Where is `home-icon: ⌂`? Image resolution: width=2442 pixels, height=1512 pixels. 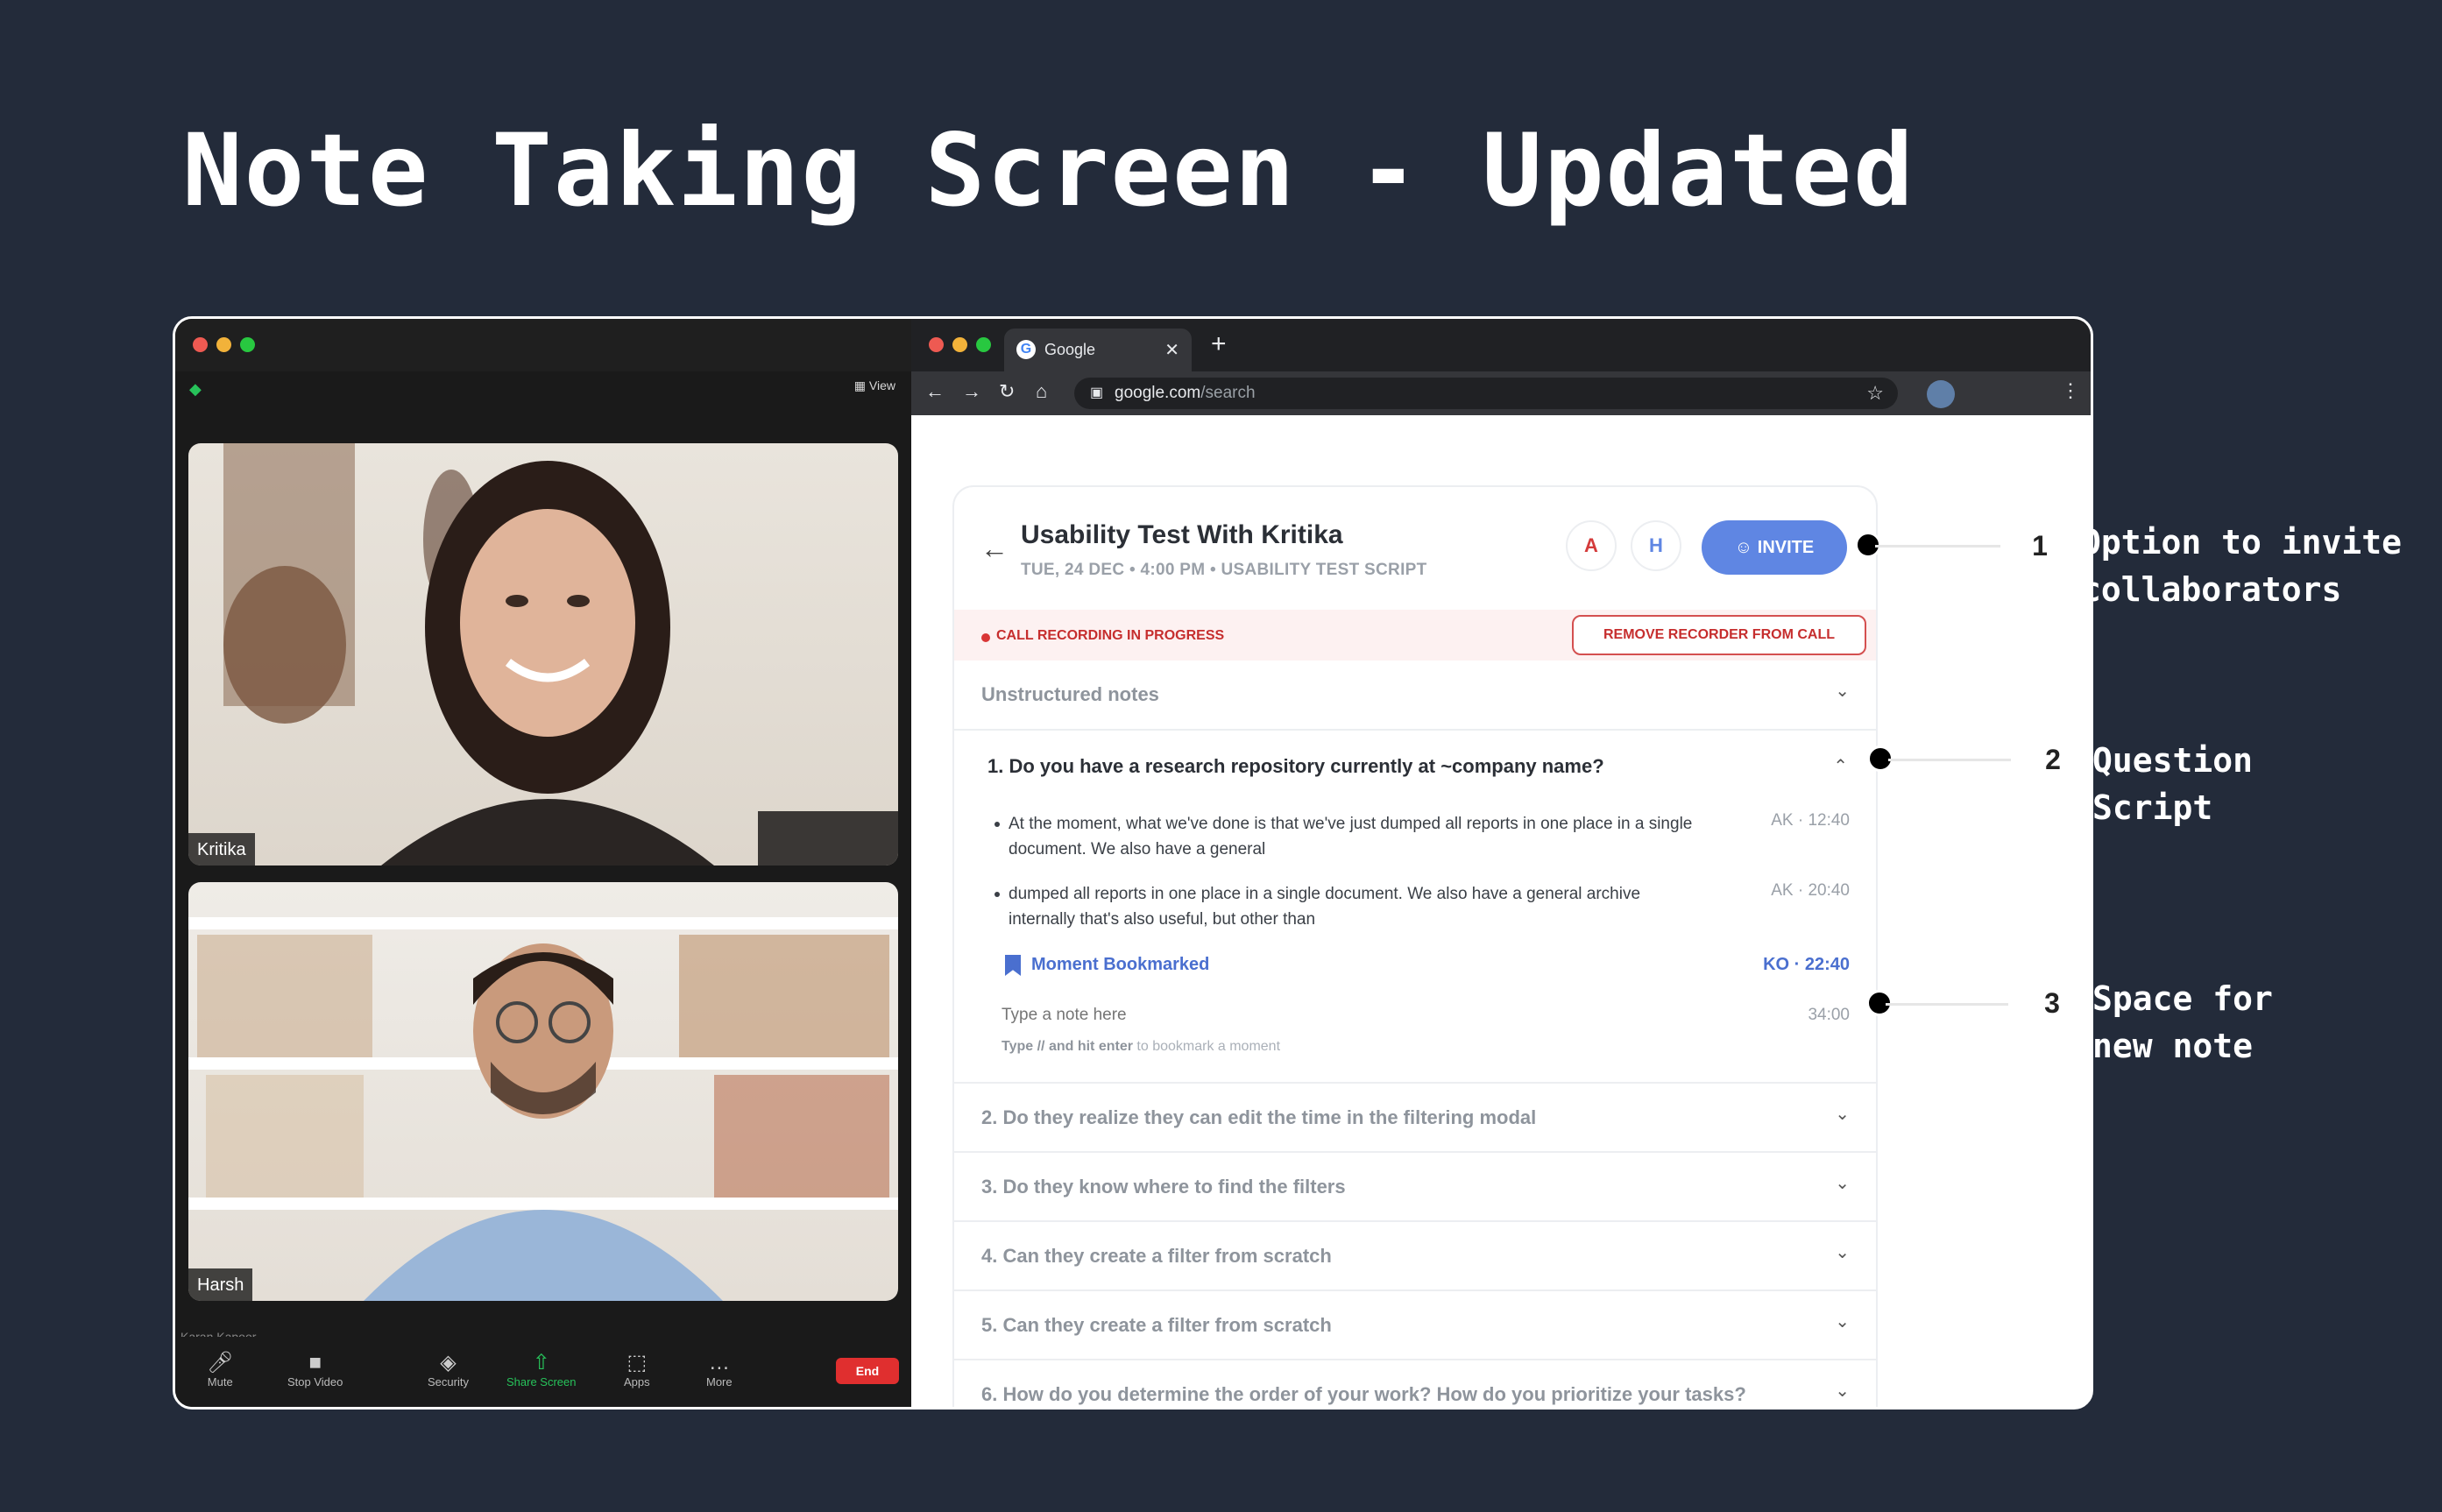 home-icon: ⌂ is located at coordinates (1041, 392).